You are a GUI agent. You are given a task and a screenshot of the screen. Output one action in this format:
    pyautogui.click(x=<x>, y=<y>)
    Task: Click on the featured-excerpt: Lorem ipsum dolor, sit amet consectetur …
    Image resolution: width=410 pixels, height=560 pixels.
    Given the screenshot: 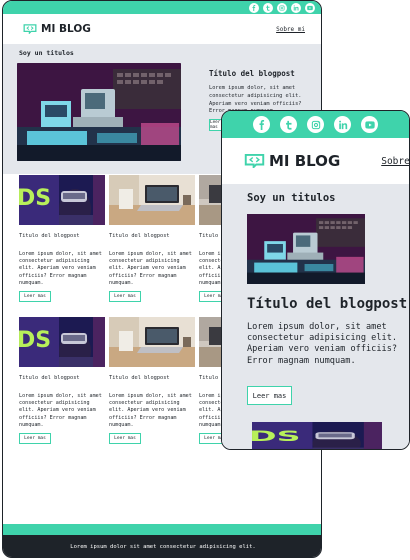 What is the action you would take?
    pyautogui.click(x=322, y=344)
    